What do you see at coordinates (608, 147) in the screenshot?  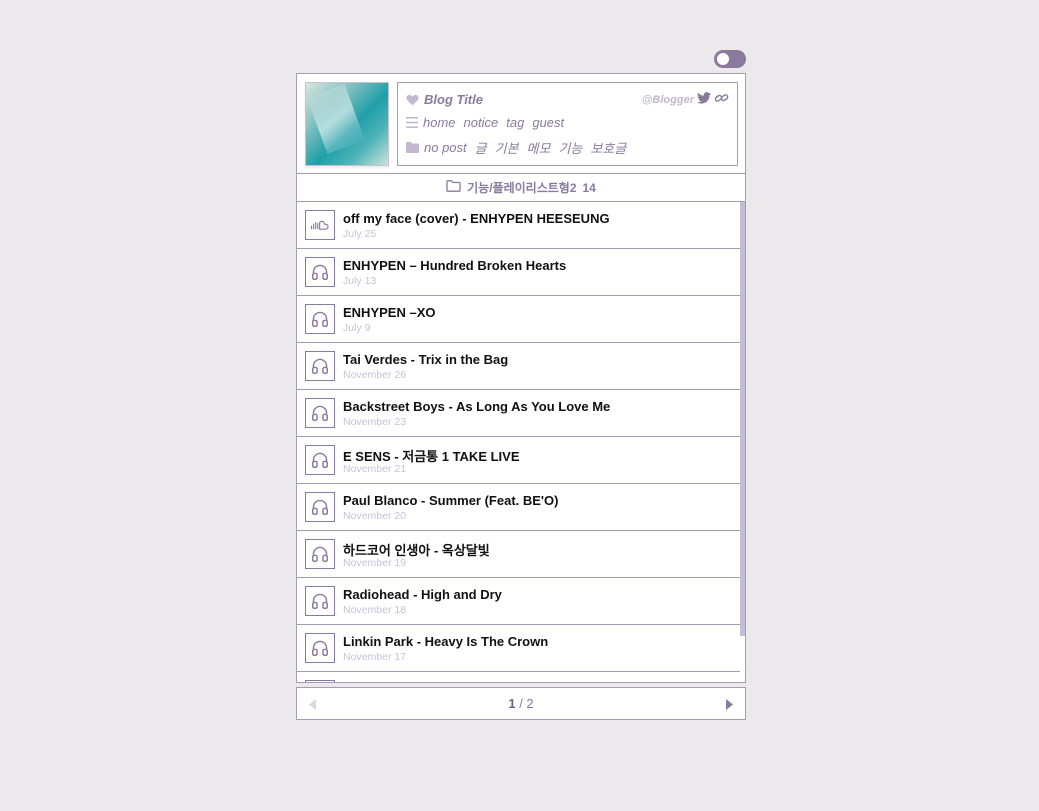 I see `category-protected: 보호글` at bounding box center [608, 147].